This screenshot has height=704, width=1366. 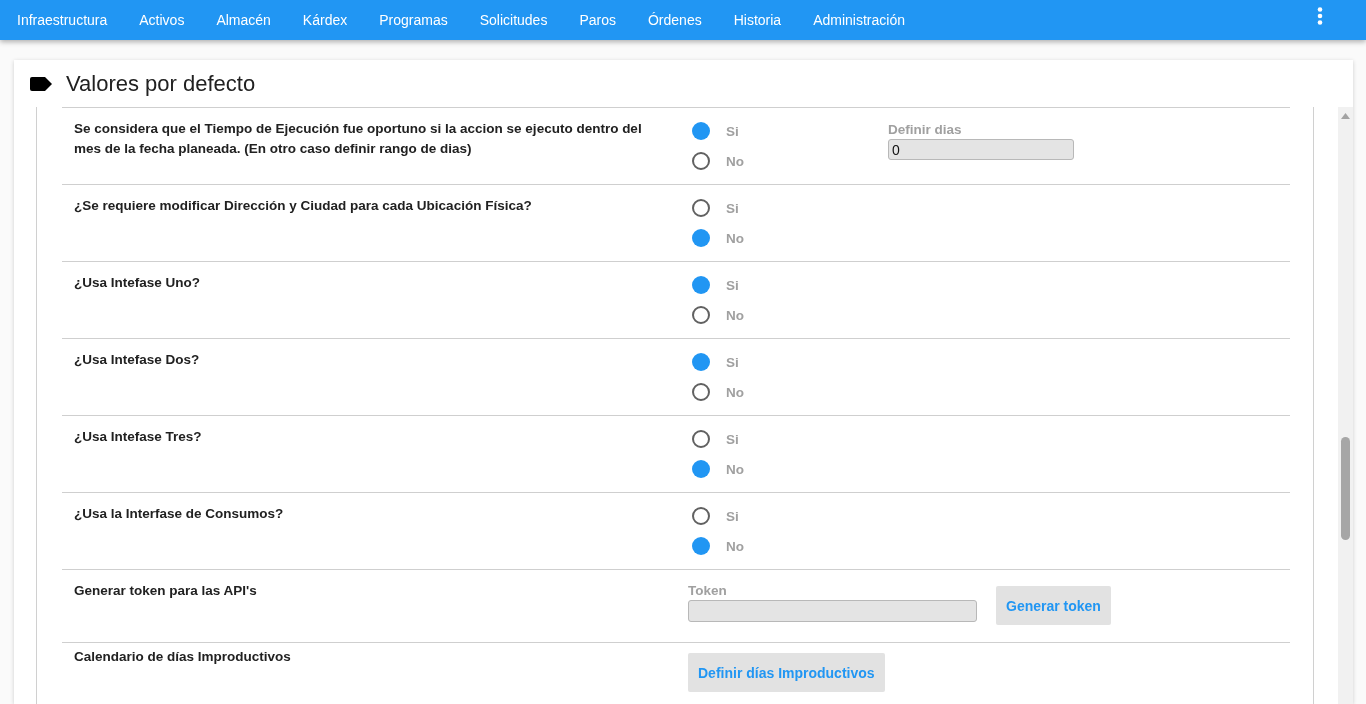 What do you see at coordinates (162, 20) in the screenshot?
I see `nav-item: Activos` at bounding box center [162, 20].